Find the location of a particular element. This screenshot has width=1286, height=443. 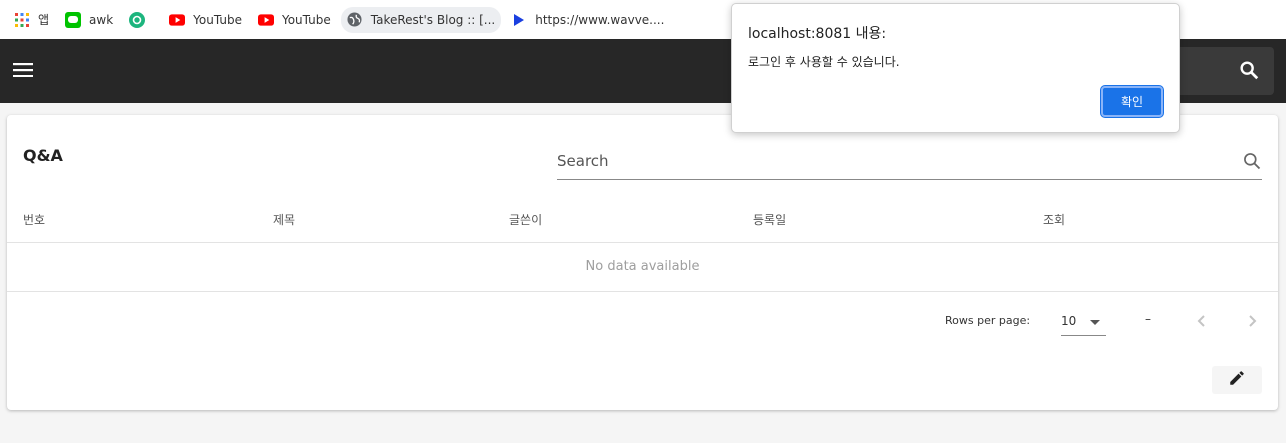

pencil-icon is located at coordinates (1237, 380).